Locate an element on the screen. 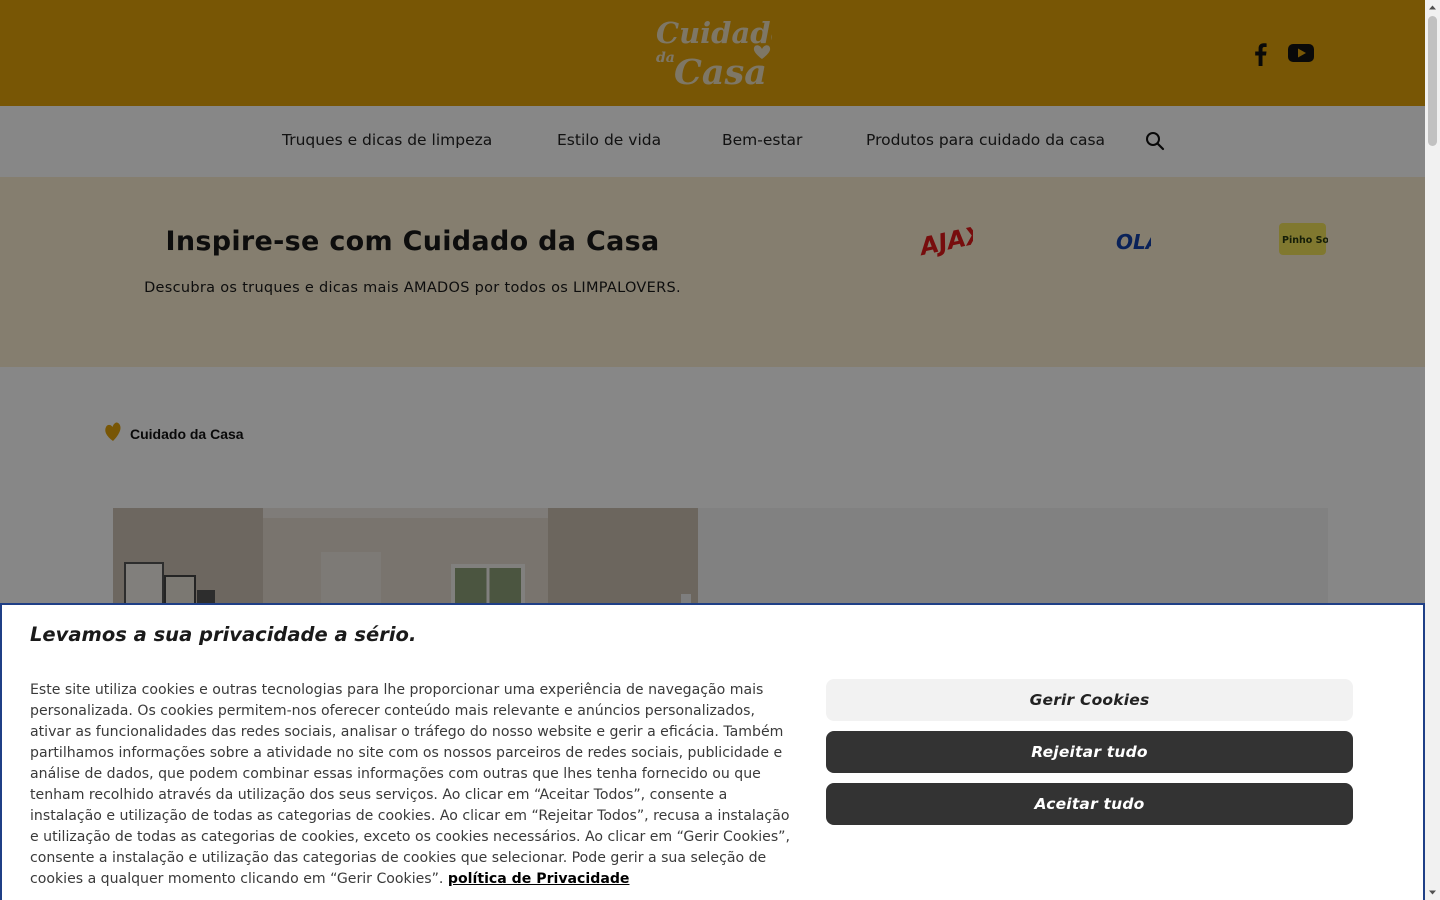  privacy-policy-link: política de Privacidade is located at coordinates (539, 879).